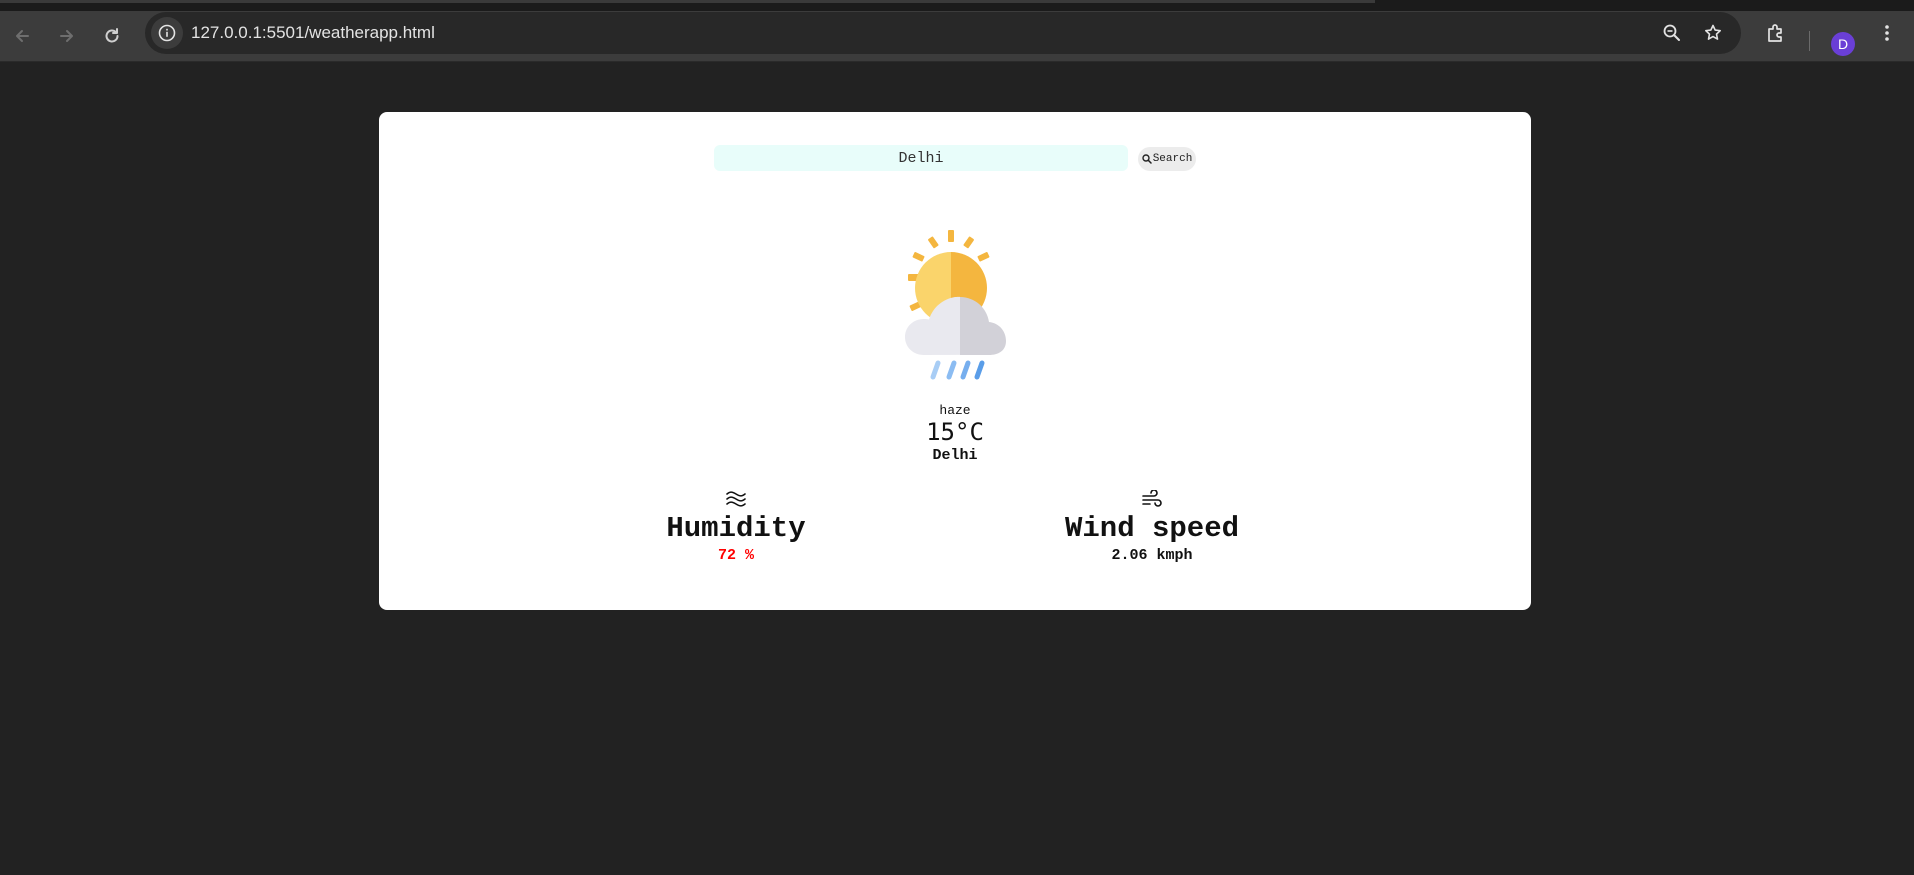 The image size is (1914, 875). I want to click on site-info-button, so click(167, 33).